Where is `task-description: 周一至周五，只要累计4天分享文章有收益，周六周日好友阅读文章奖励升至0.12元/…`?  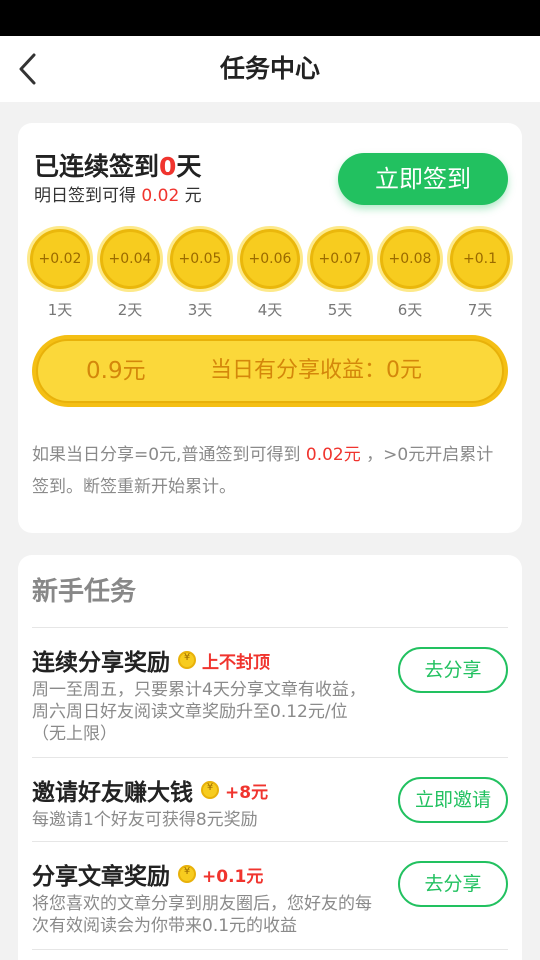
task-description: 周一至周五，只要累计4天分享文章有收益，周六周日好友阅读文章奖励升至0.12元/… is located at coordinates (199, 712).